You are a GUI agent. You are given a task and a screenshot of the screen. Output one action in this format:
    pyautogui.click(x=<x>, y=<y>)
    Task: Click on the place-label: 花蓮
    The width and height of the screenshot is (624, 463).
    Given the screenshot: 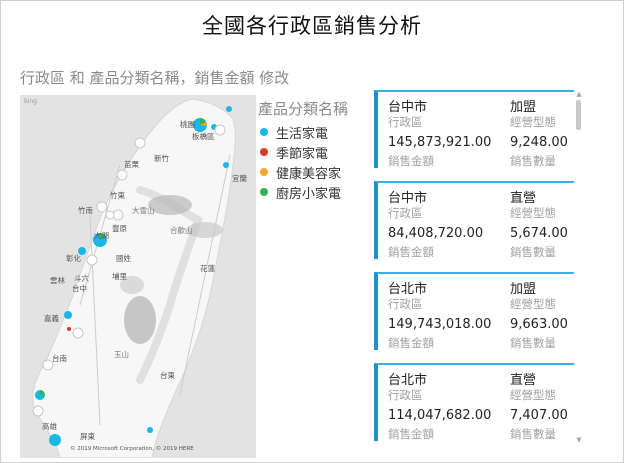 What is the action you would take?
    pyautogui.click(x=207, y=268)
    